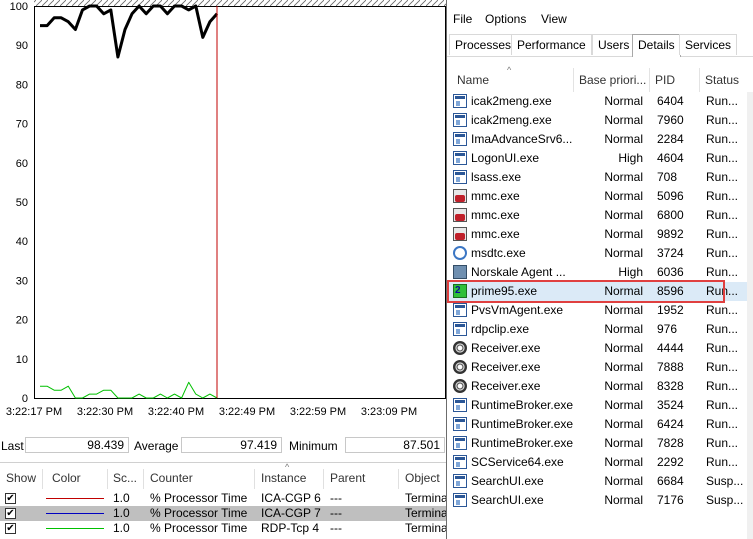 Image resolution: width=753 pixels, height=539 pixels. Describe the element at coordinates (347, 478) in the screenshot. I see `col-parent: Parent` at that location.